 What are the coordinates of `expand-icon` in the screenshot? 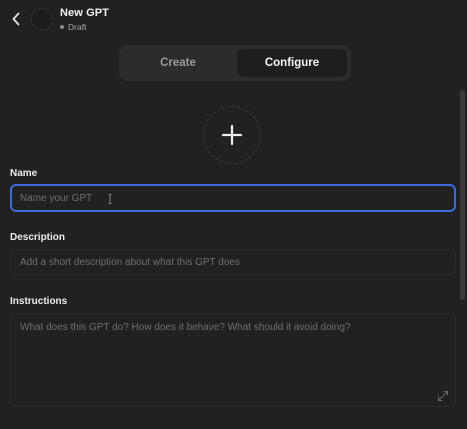 It's located at (443, 396).